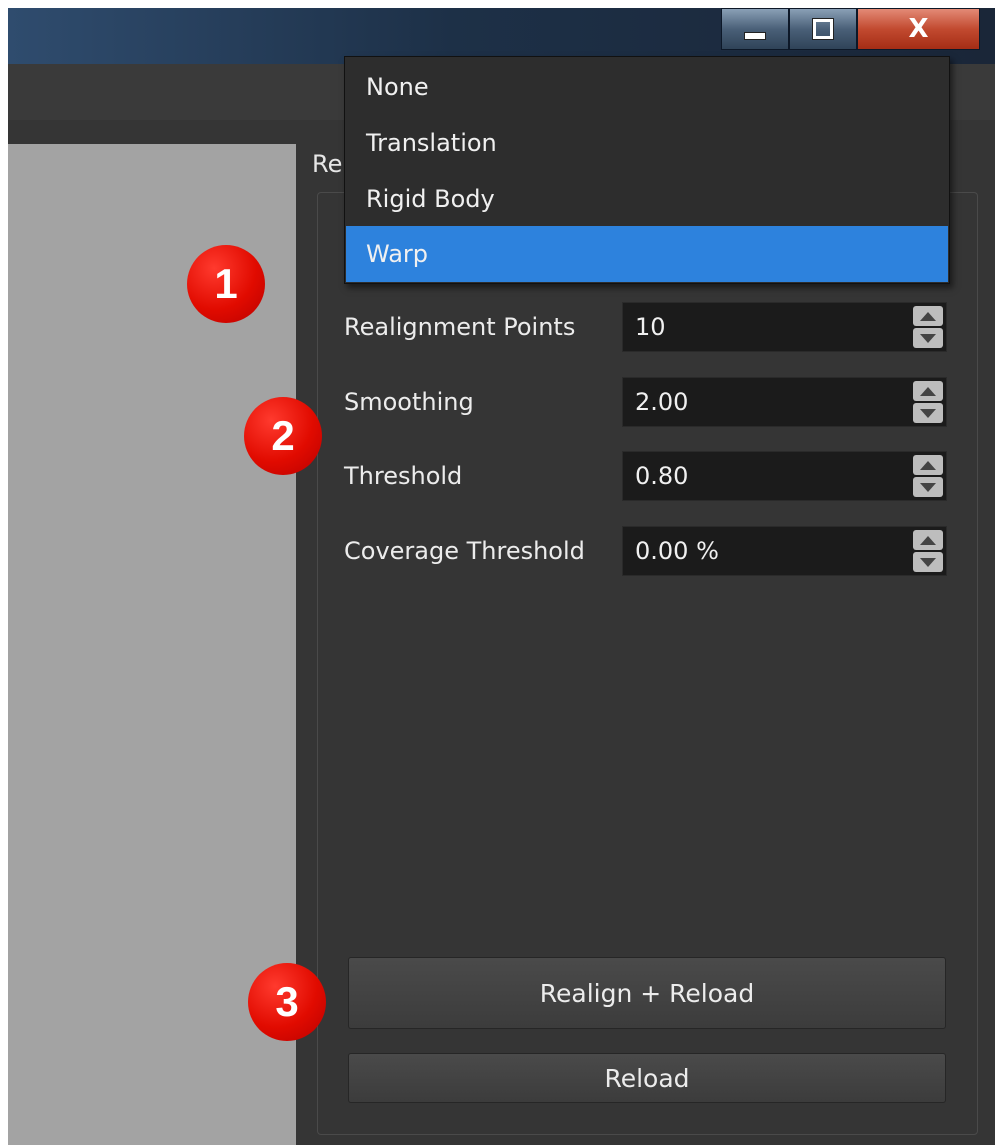  What do you see at coordinates (784, 551) in the screenshot?
I see `coverage-threshold-spinbox: 0.00 %` at bounding box center [784, 551].